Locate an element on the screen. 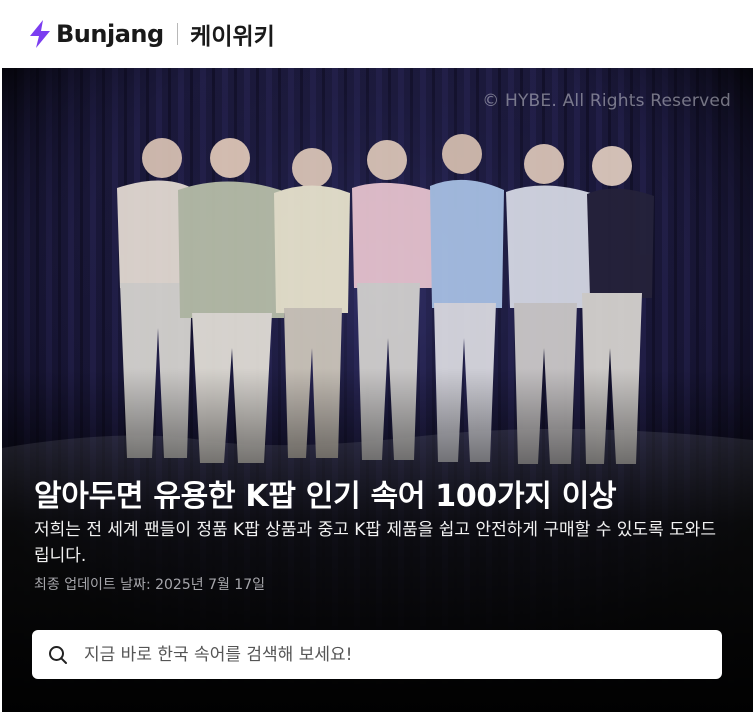 The image size is (755, 712). search-bar is located at coordinates (377, 654).